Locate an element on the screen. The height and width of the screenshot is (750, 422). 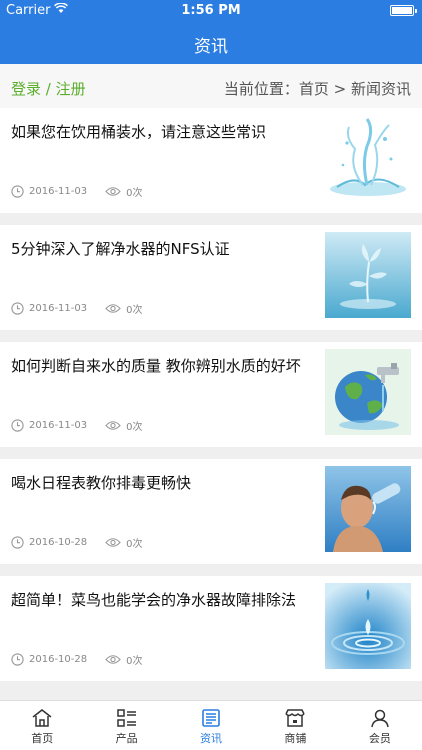
tab-shop: 商铺 is located at coordinates (295, 725).